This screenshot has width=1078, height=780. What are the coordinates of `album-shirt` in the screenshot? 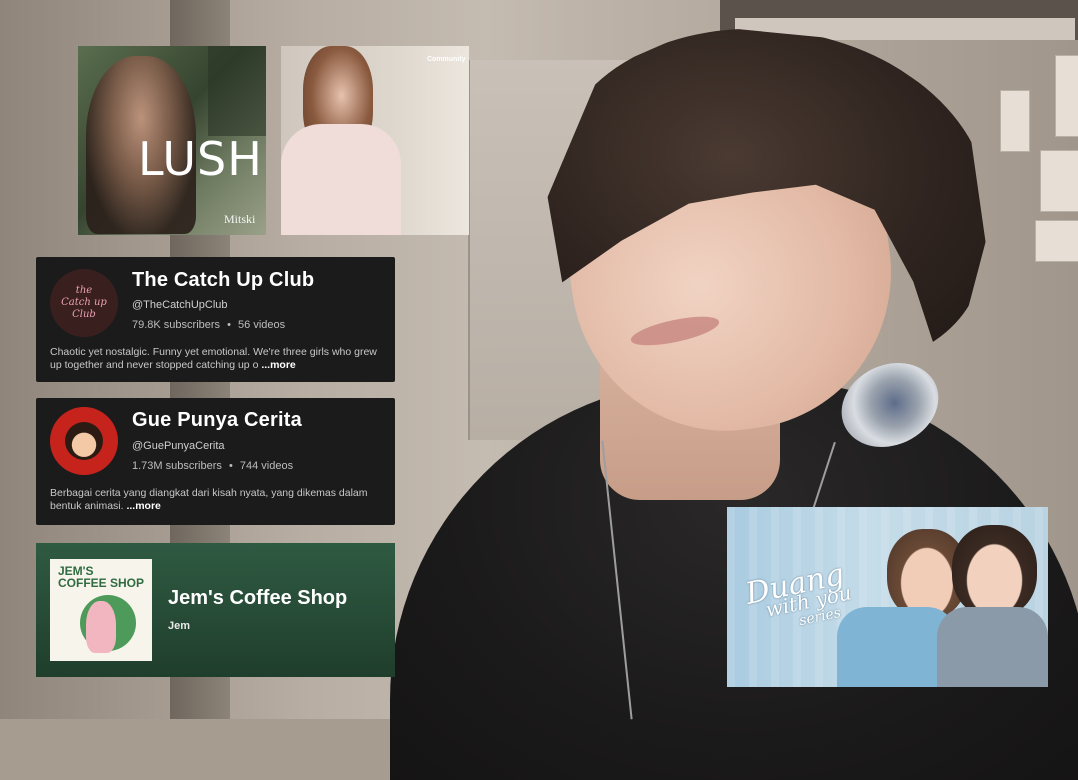 It's located at (341, 179).